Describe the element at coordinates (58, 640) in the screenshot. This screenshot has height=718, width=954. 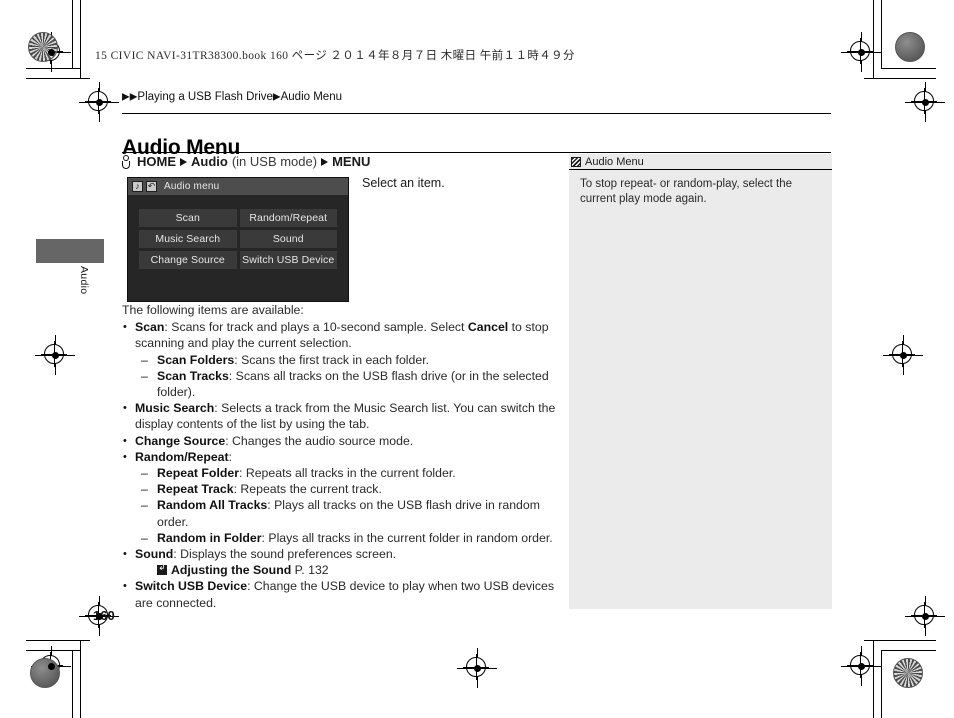
I see `crop-rule-bottom-left-h2` at that location.